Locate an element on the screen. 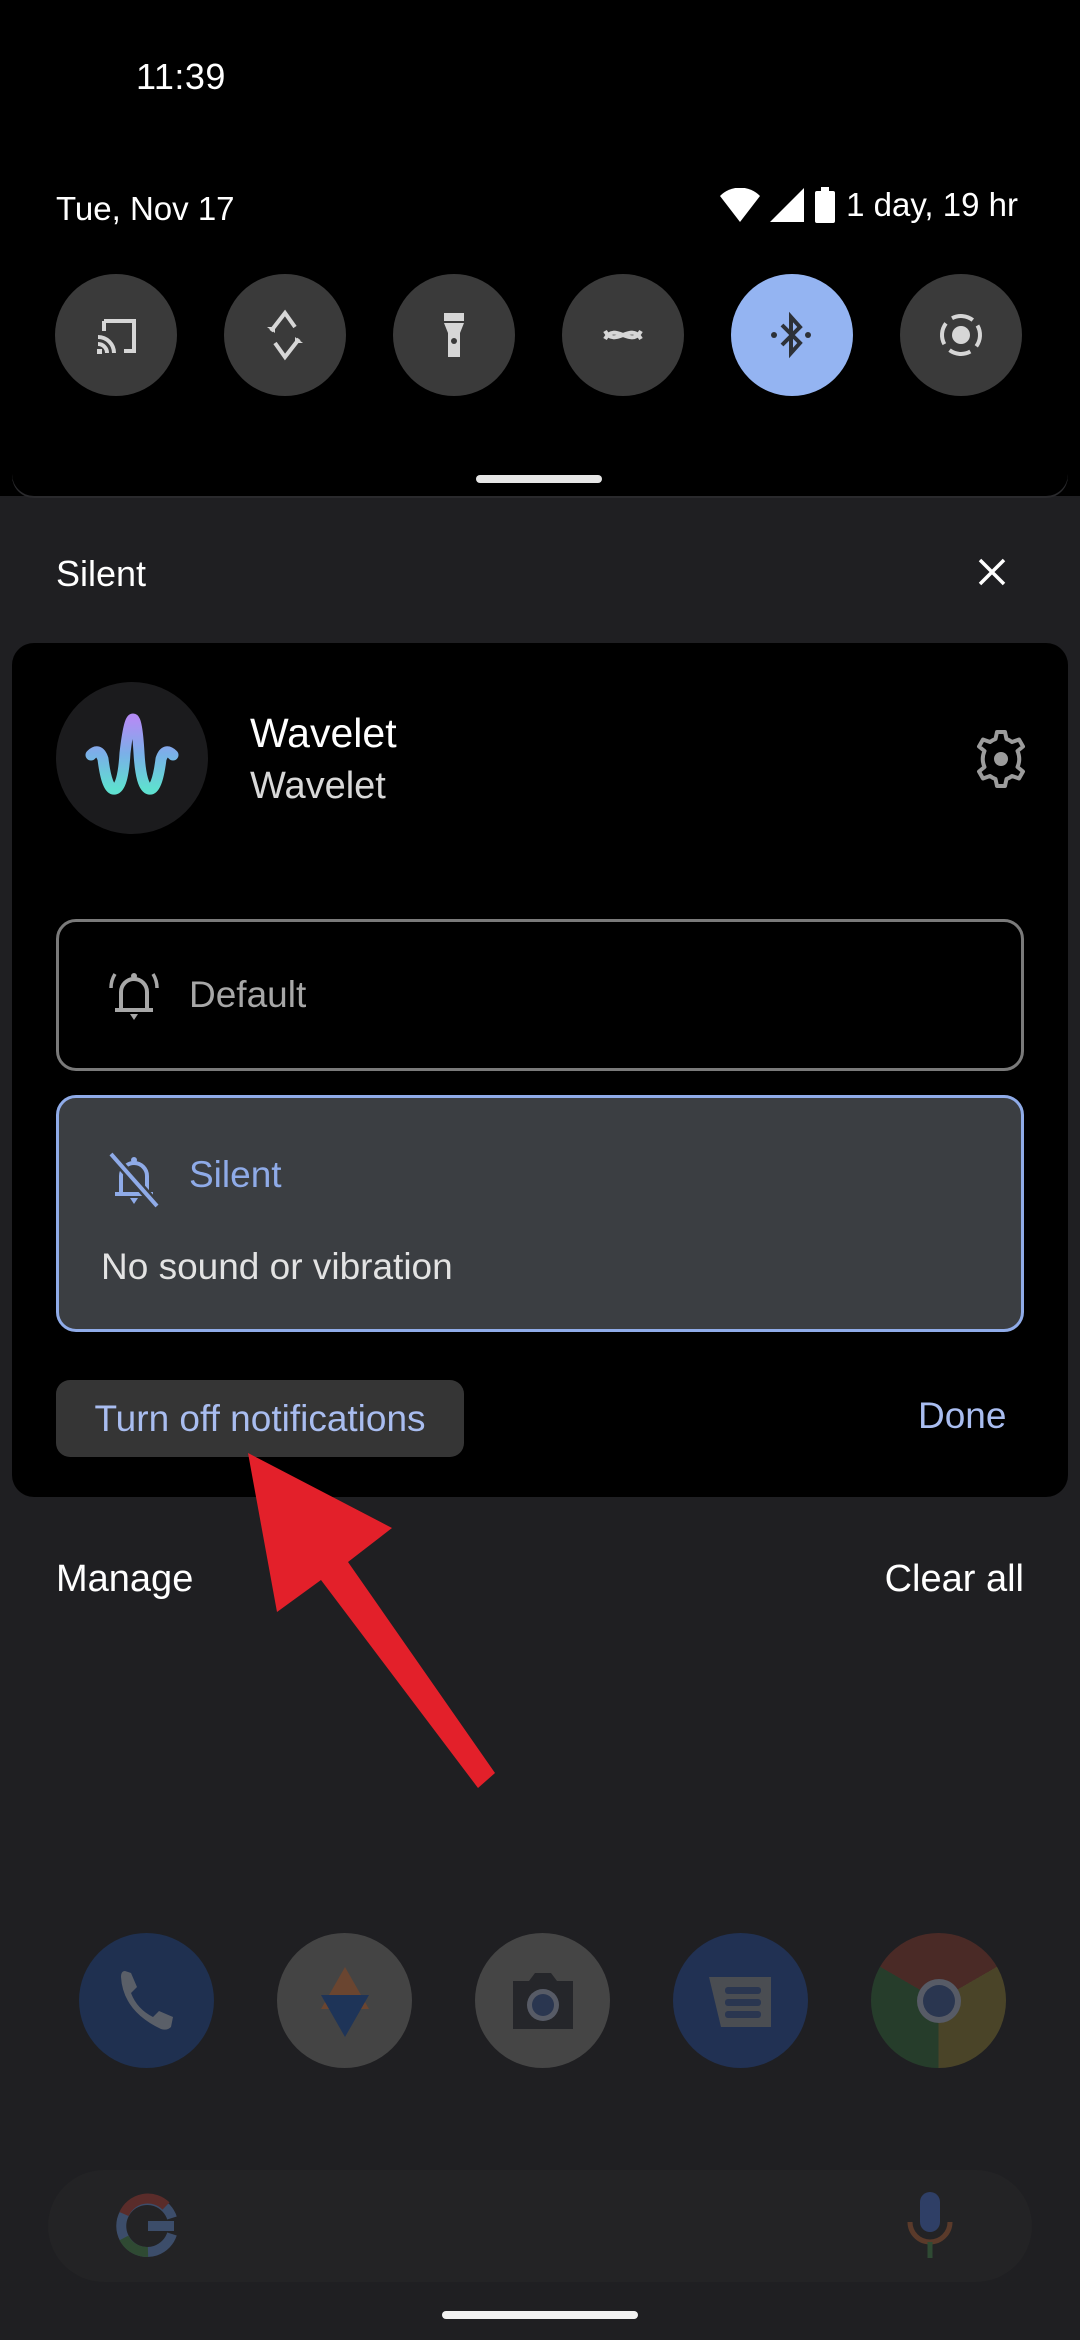 This screenshot has width=1080, height=2340. notification-subtitle: Wavelet is located at coordinates (318, 786).